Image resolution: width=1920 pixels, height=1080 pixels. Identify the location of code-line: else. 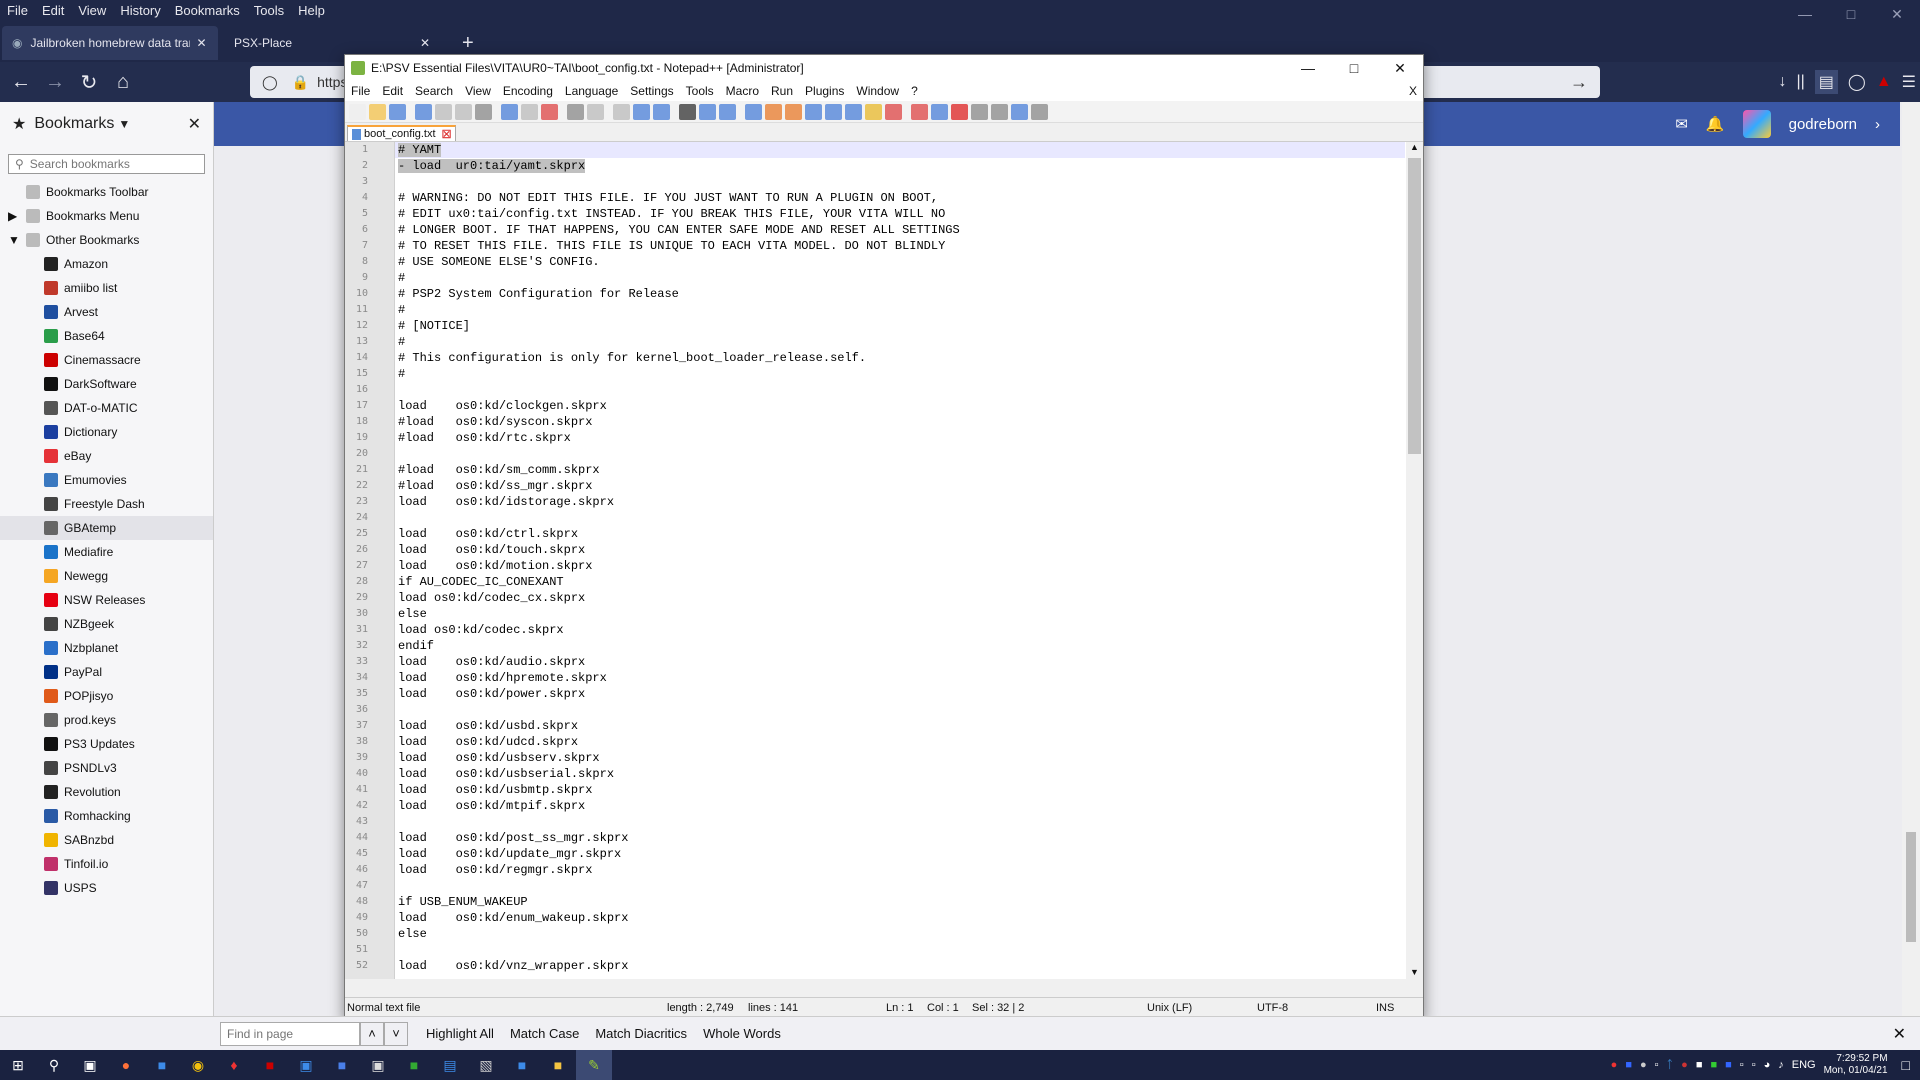
(900, 614).